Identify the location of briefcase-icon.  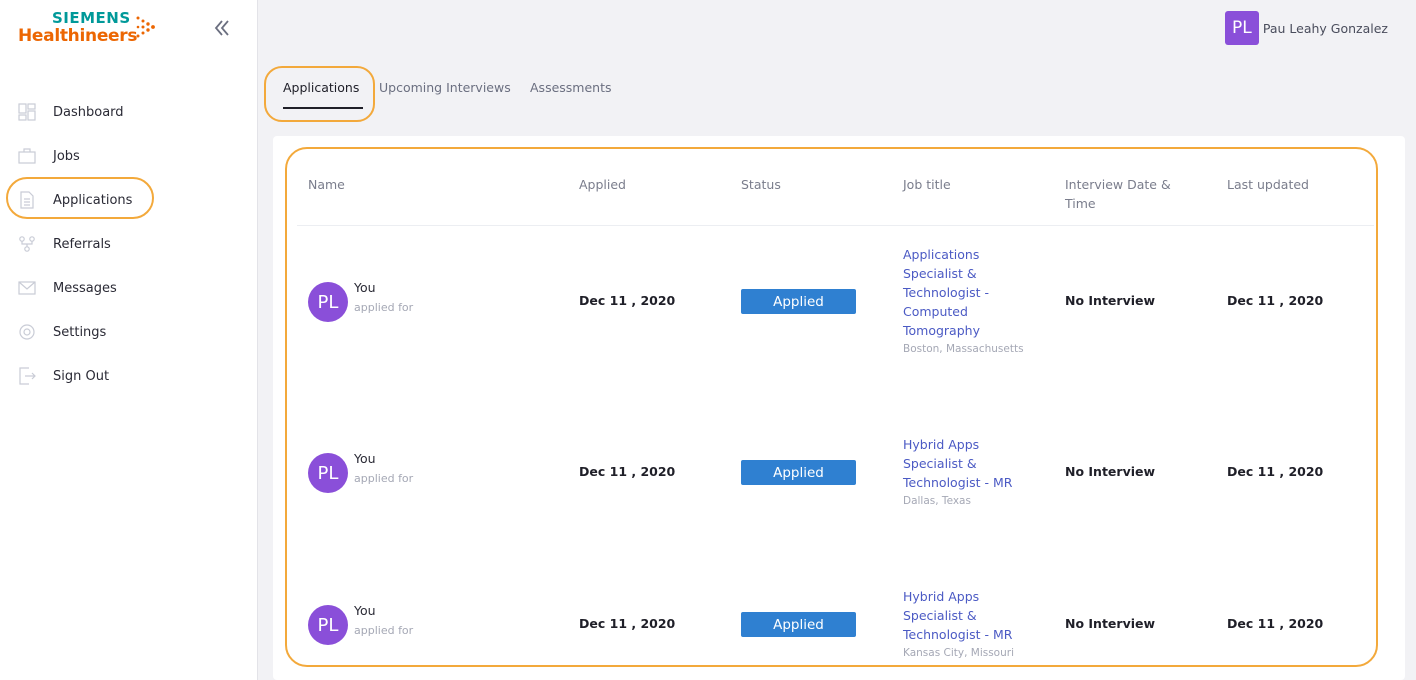
(27, 156).